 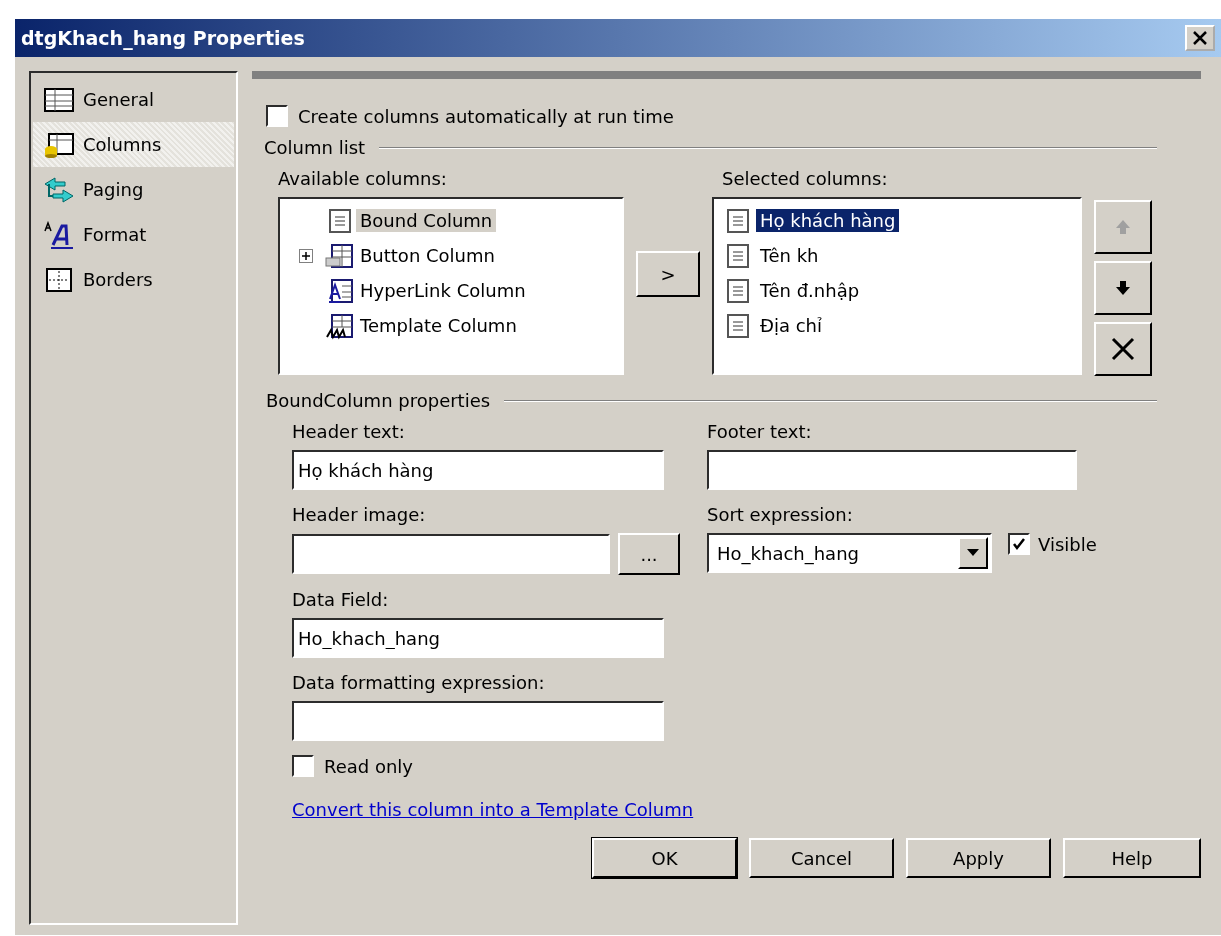 What do you see at coordinates (810, 290) in the screenshot?
I see `list-item: Tên đ.nhập` at bounding box center [810, 290].